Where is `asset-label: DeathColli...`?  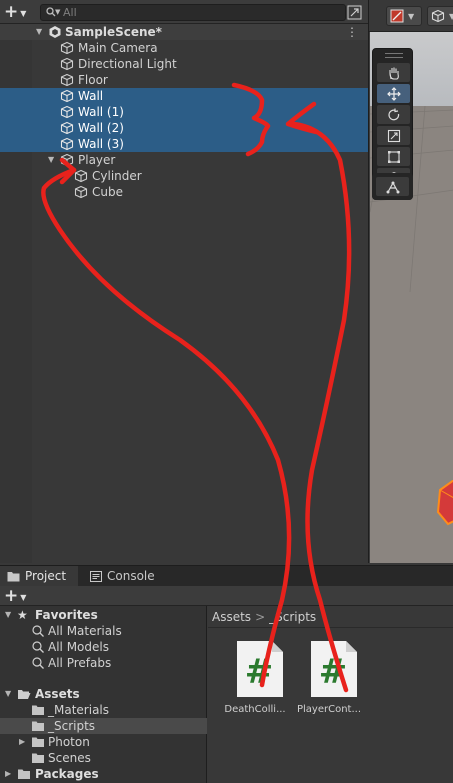
asset-label: DeathColli... is located at coordinates (255, 709).